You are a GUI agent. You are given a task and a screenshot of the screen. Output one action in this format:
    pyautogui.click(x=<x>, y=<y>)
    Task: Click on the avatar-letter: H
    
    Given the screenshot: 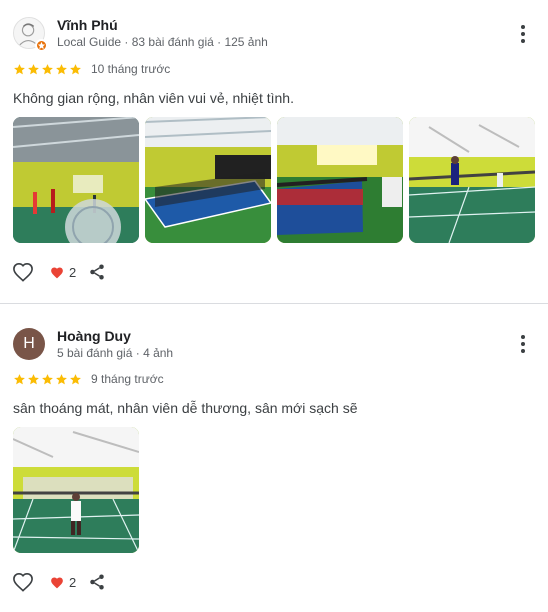 What is the action you would take?
    pyautogui.click(x=29, y=344)
    